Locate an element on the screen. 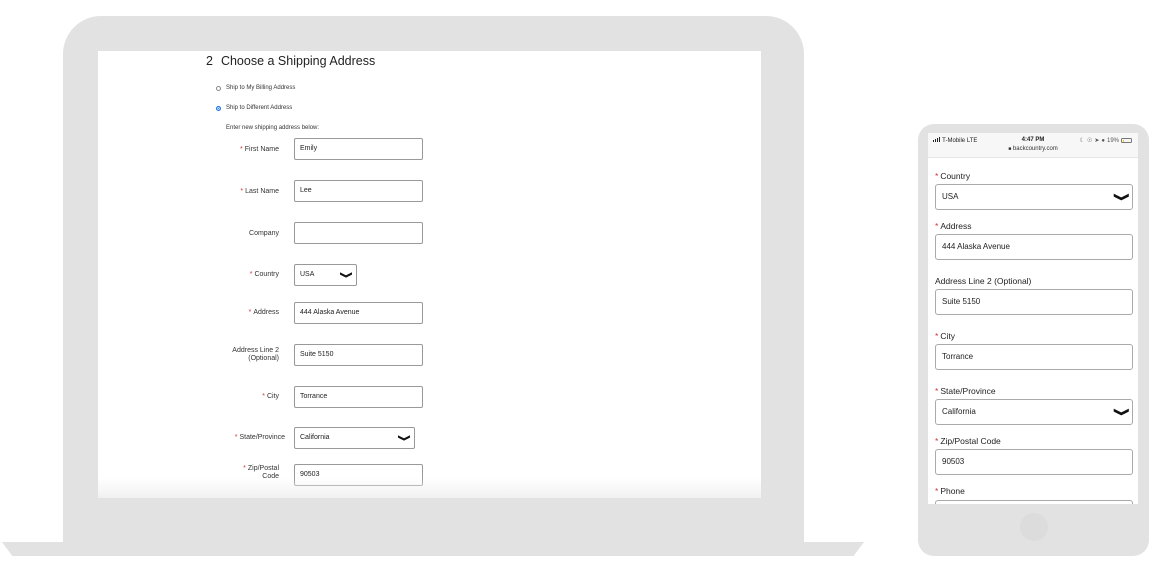 This screenshot has width=1150, height=578. m-state-value: California is located at coordinates (959, 411).